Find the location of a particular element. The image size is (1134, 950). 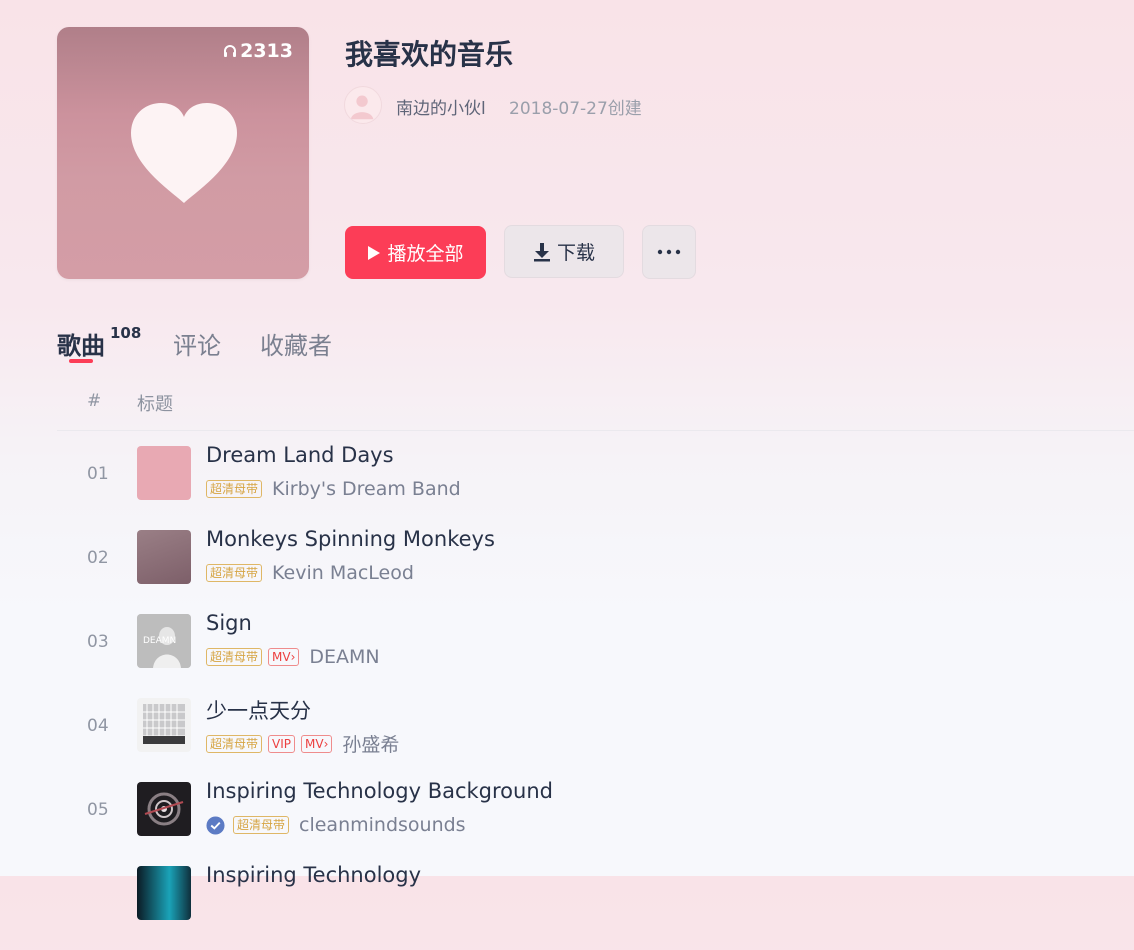

song-artist: DEAMN is located at coordinates (344, 657).